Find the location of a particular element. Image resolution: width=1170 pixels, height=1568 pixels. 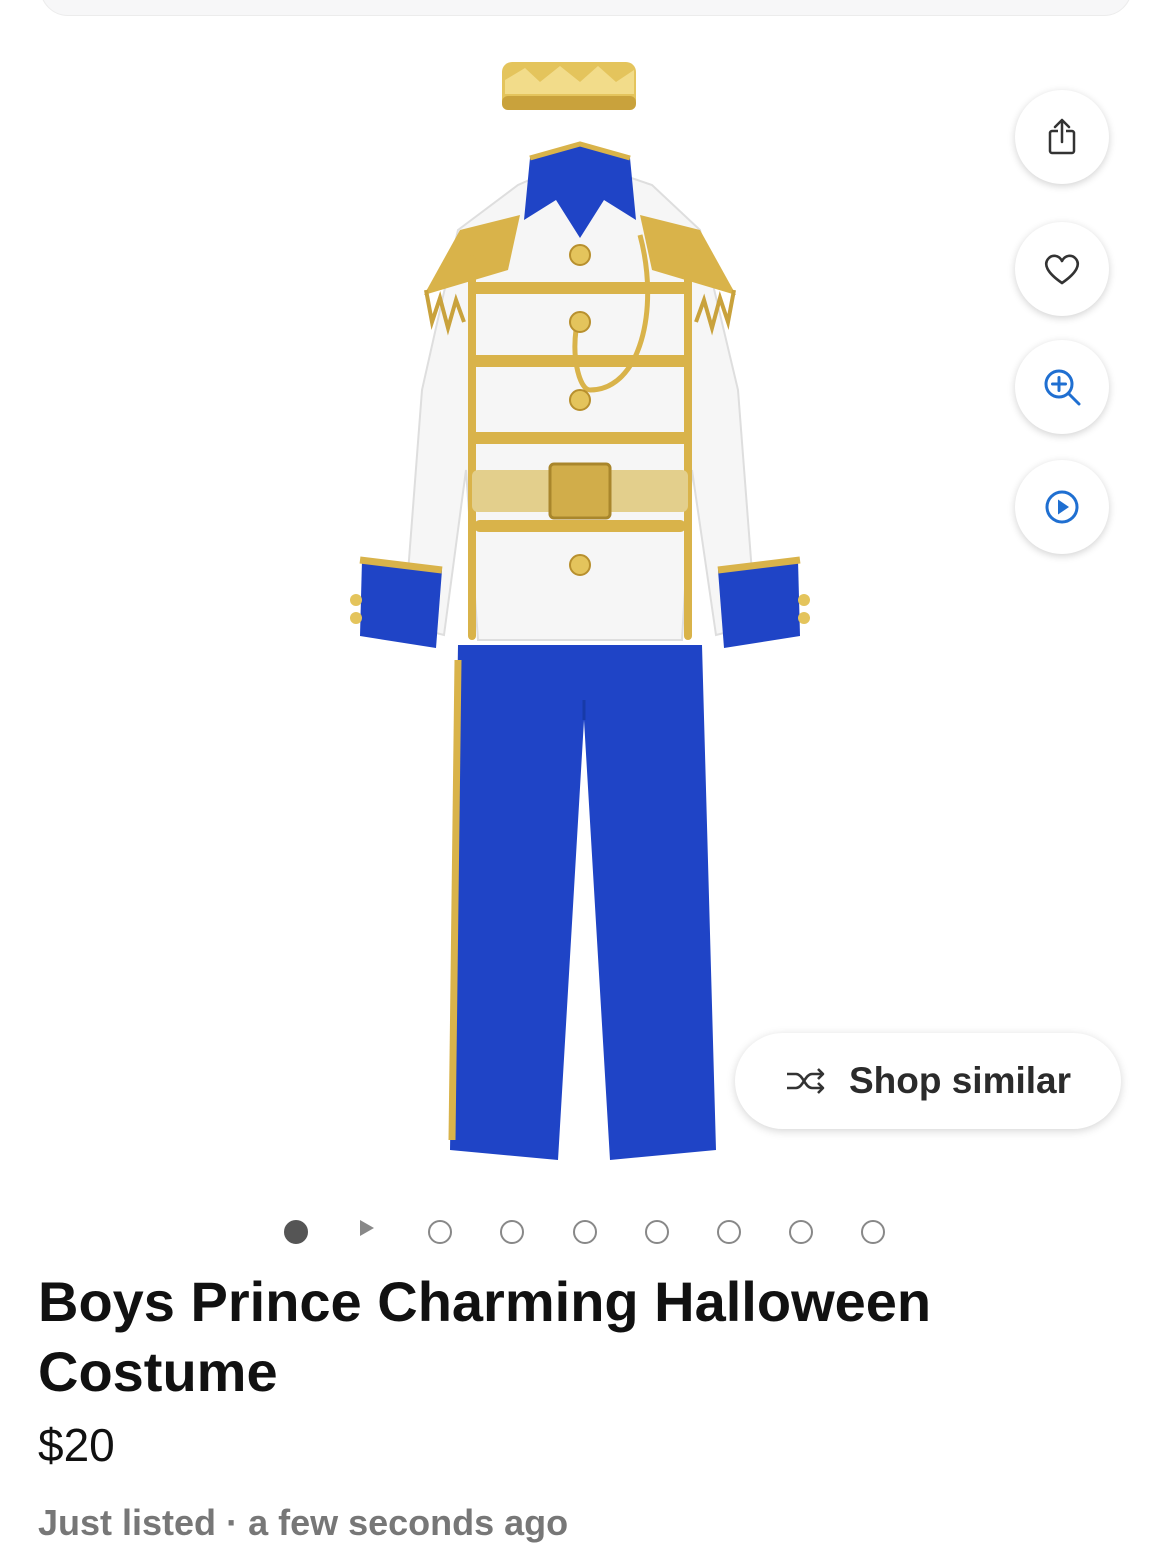

zoom-in-icon is located at coordinates (1062, 387).